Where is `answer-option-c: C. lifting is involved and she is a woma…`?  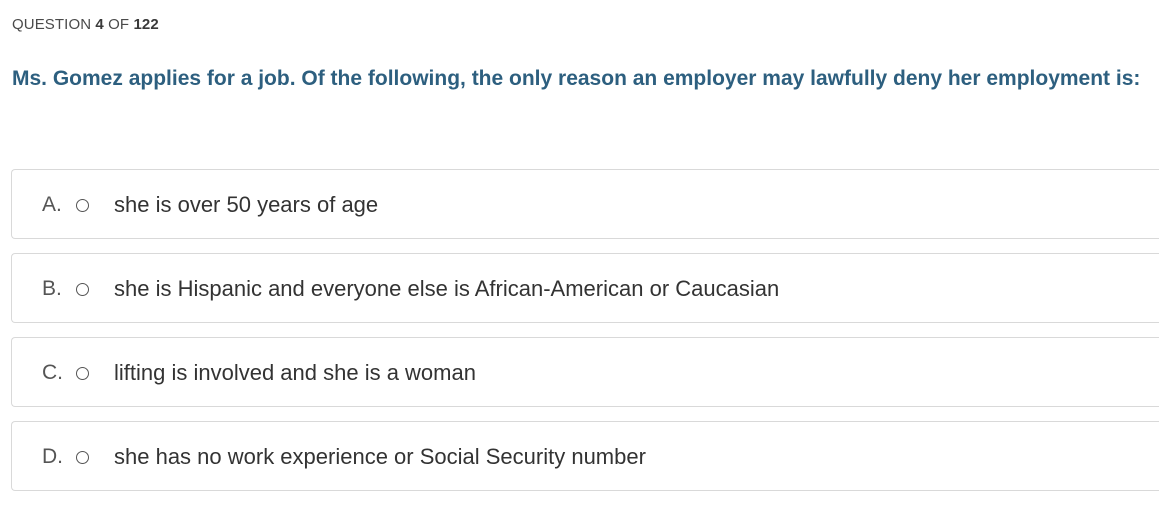
answer-option-c: C. lifting is involved and she is a woma… is located at coordinates (585, 372).